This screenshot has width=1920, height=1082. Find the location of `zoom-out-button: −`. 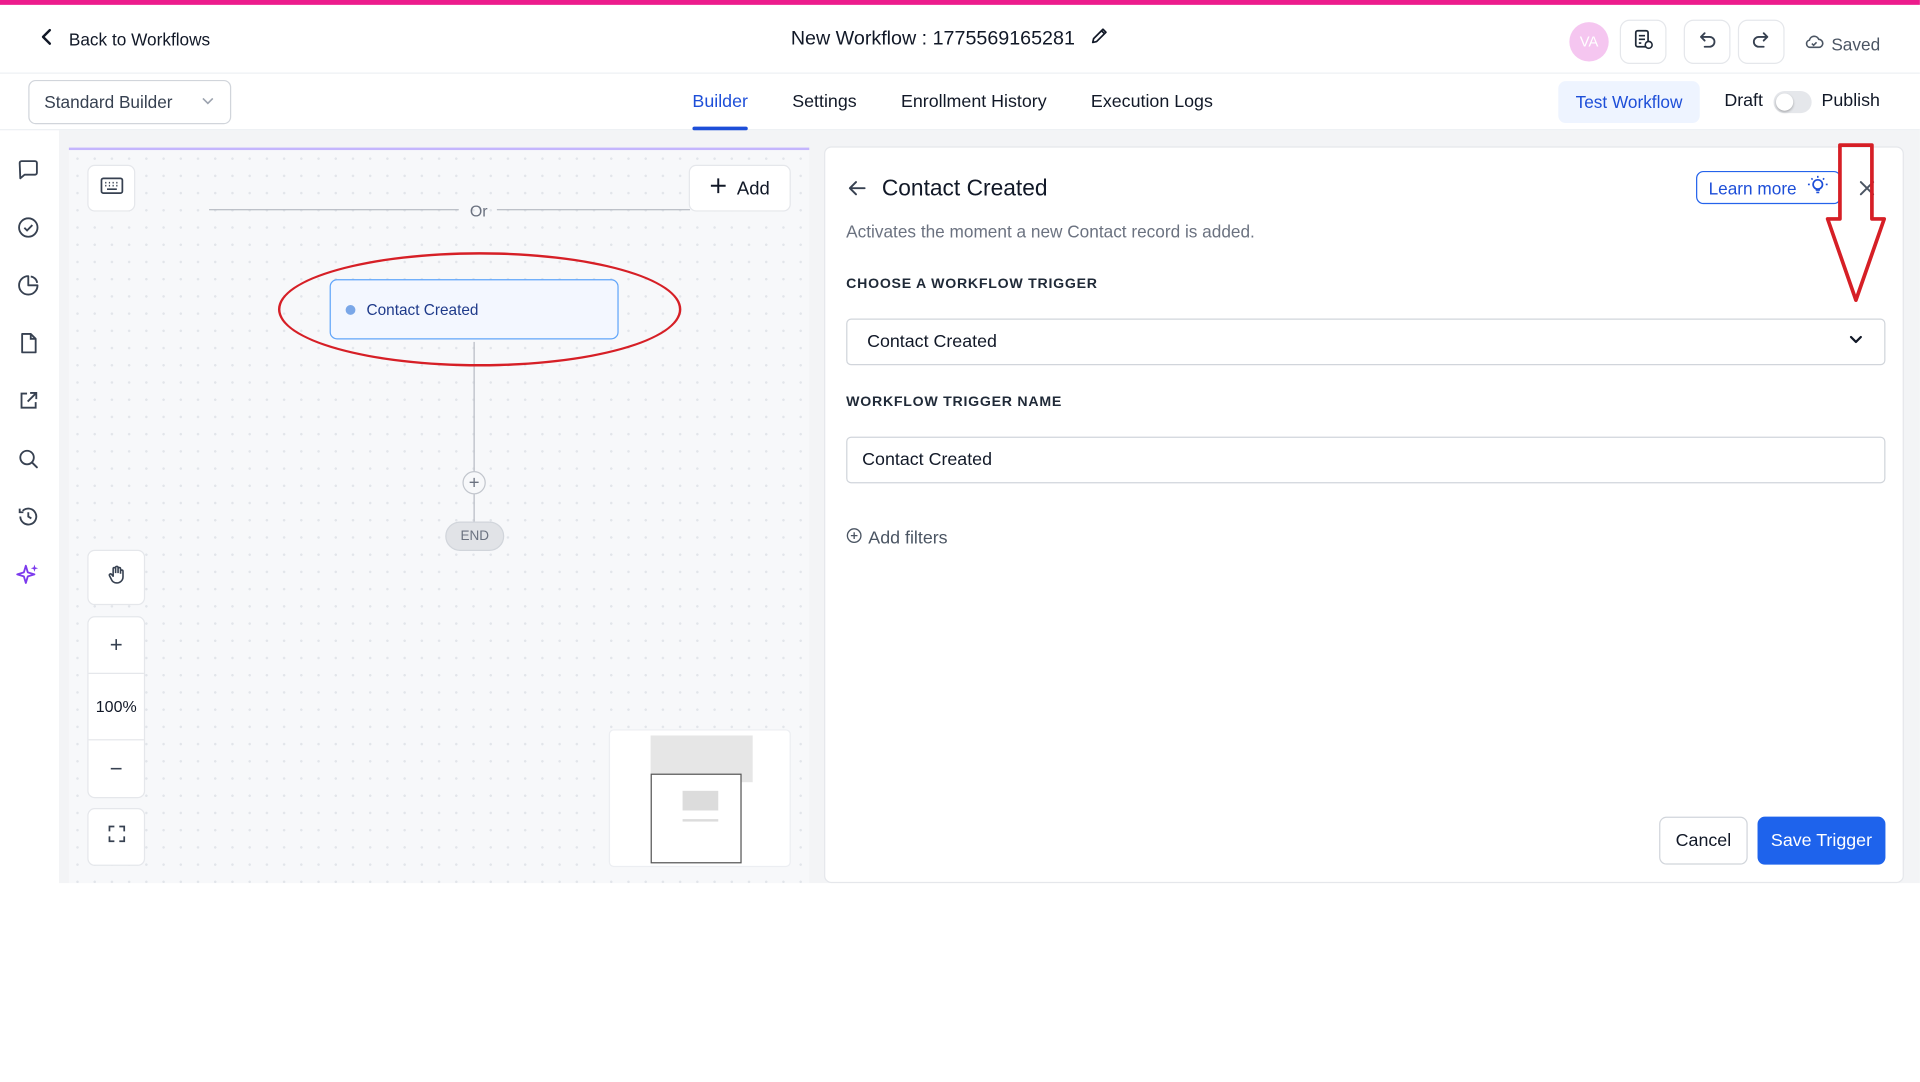

zoom-out-button: − is located at coordinates (116, 768).